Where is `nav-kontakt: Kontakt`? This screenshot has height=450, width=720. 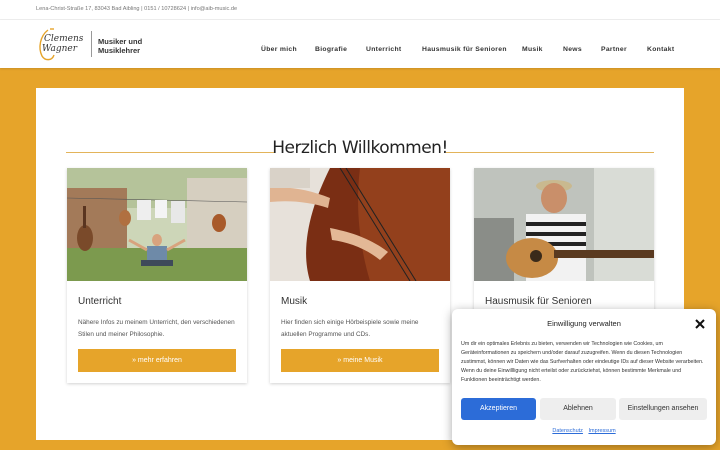
nav-kontakt: Kontakt is located at coordinates (660, 49).